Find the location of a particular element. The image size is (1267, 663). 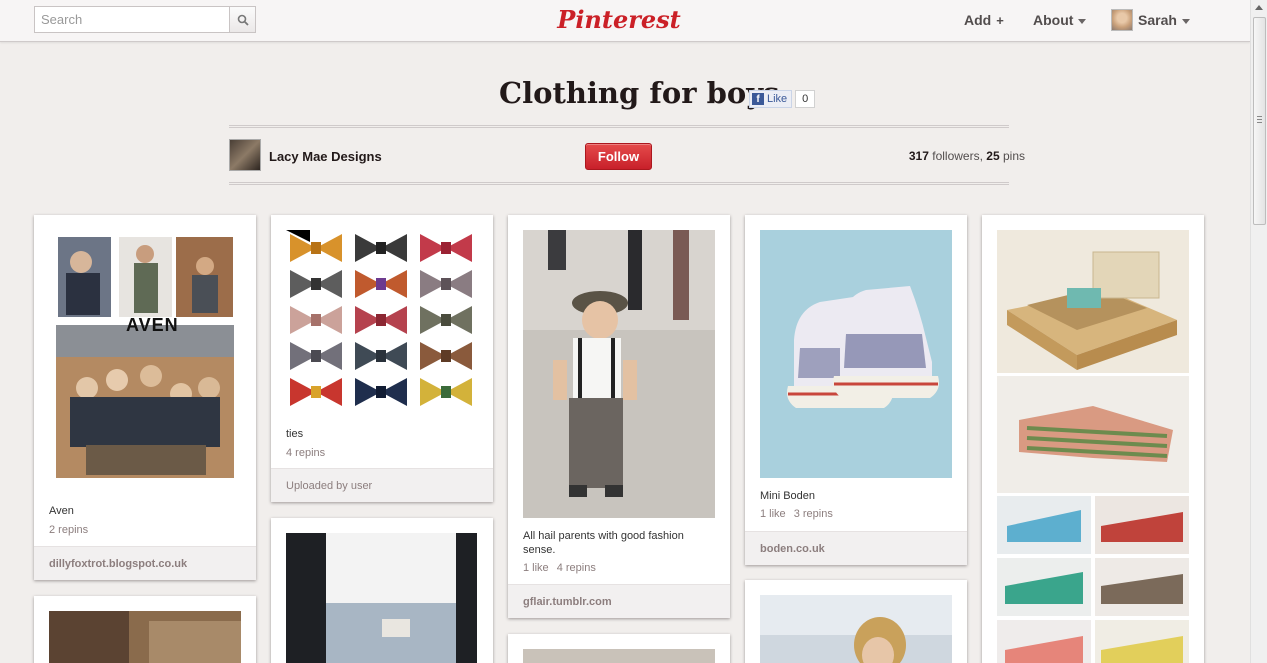

pin-stats: 1 like 3 repins is located at coordinates (796, 514).